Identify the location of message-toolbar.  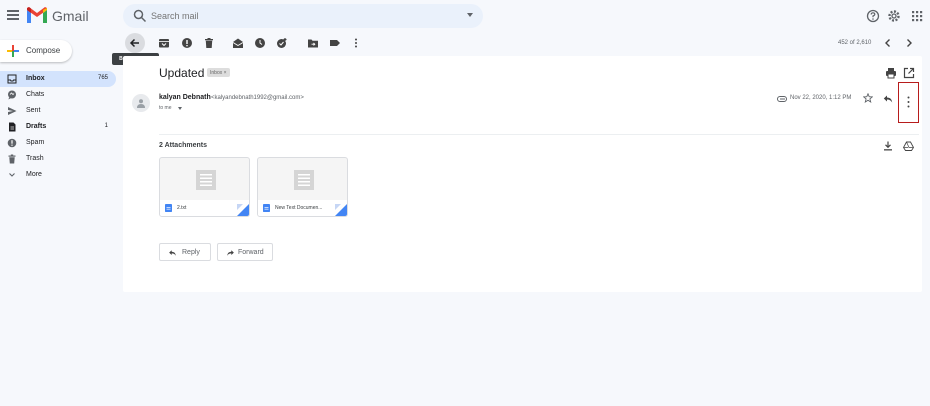
(526, 43).